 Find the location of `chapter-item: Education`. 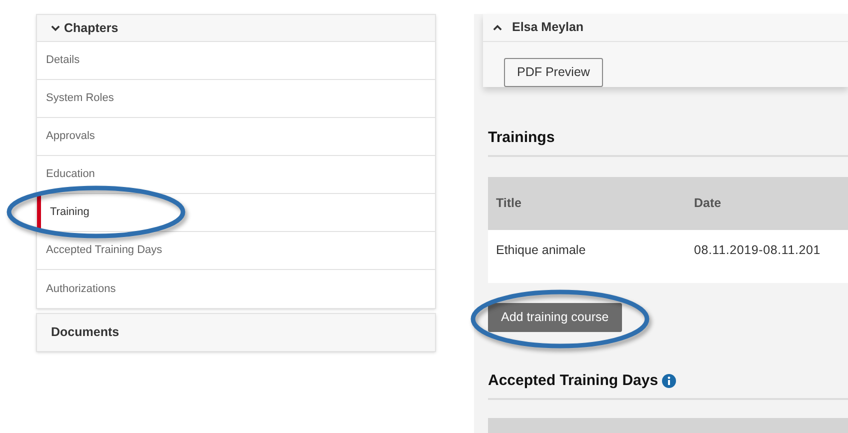

chapter-item: Education is located at coordinates (236, 175).